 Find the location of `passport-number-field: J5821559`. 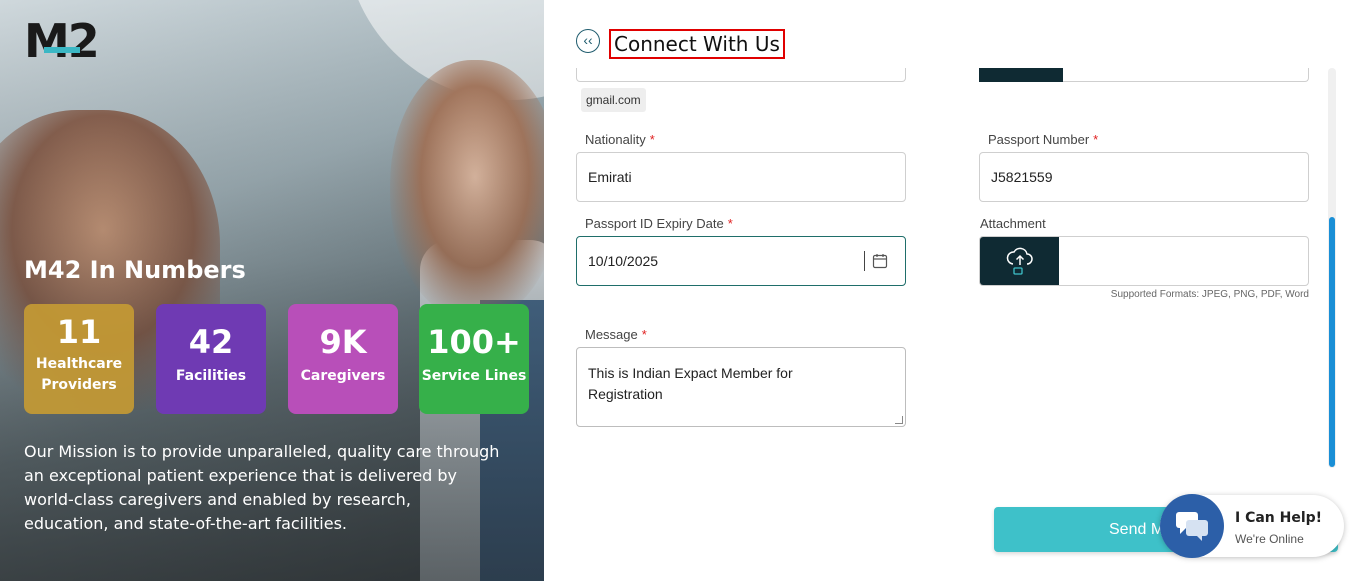

passport-number-field: J5821559 is located at coordinates (1144, 177).